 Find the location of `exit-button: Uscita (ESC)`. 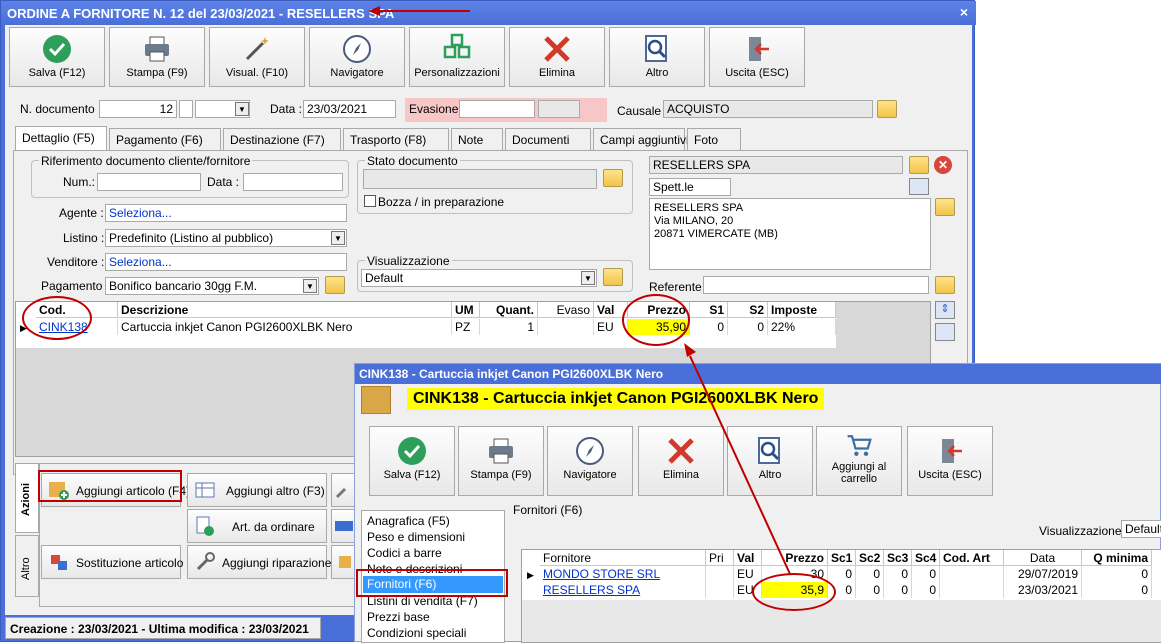

exit-button: Uscita (ESC) is located at coordinates (757, 57).